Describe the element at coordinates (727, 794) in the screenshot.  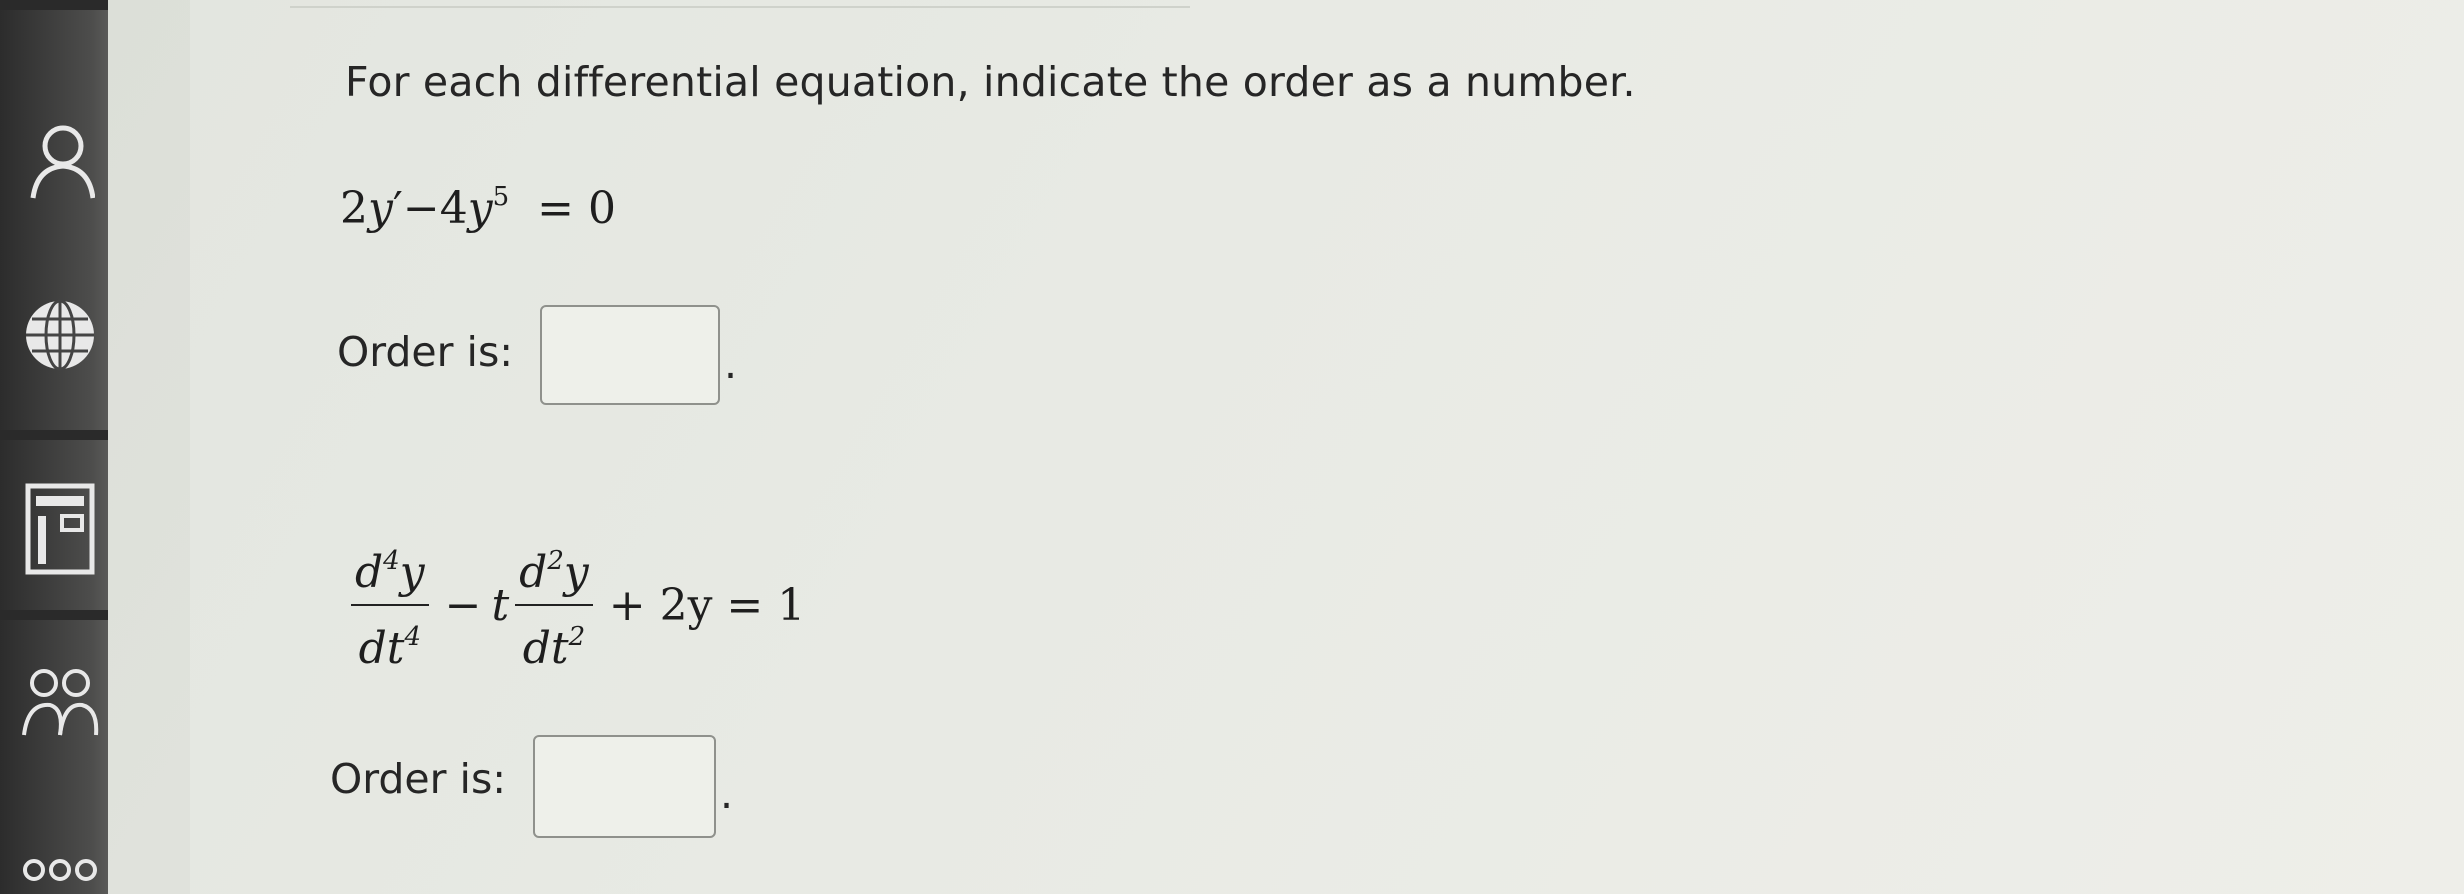
I see `period-2: .` at that location.